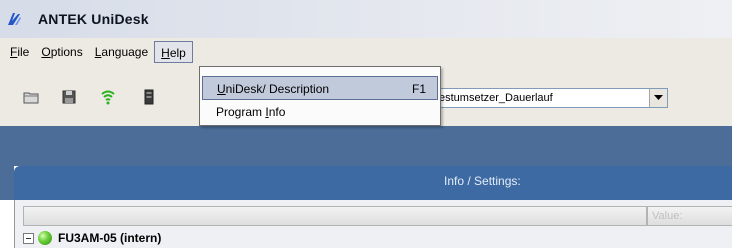 This screenshot has width=732, height=248. What do you see at coordinates (45, 238) in the screenshot?
I see `status-online-icon` at bounding box center [45, 238].